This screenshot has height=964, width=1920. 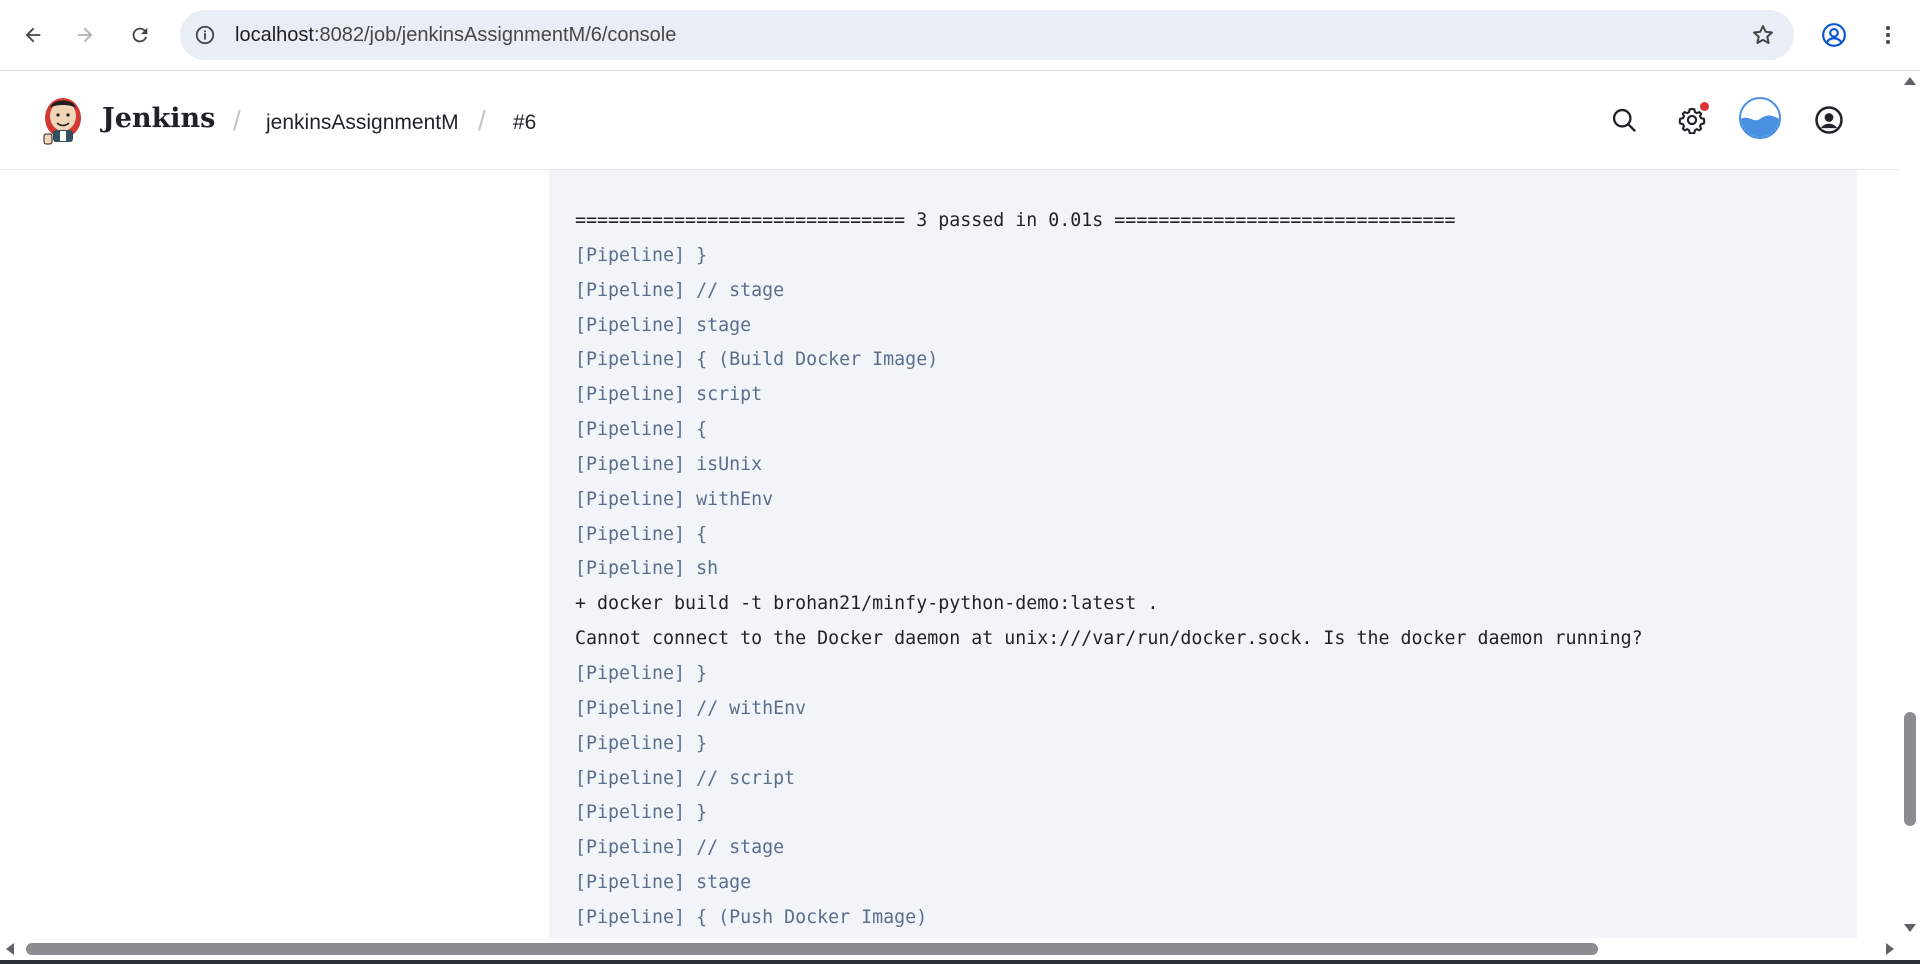 I want to click on scroll-left-arrow-icon, so click(x=10, y=949).